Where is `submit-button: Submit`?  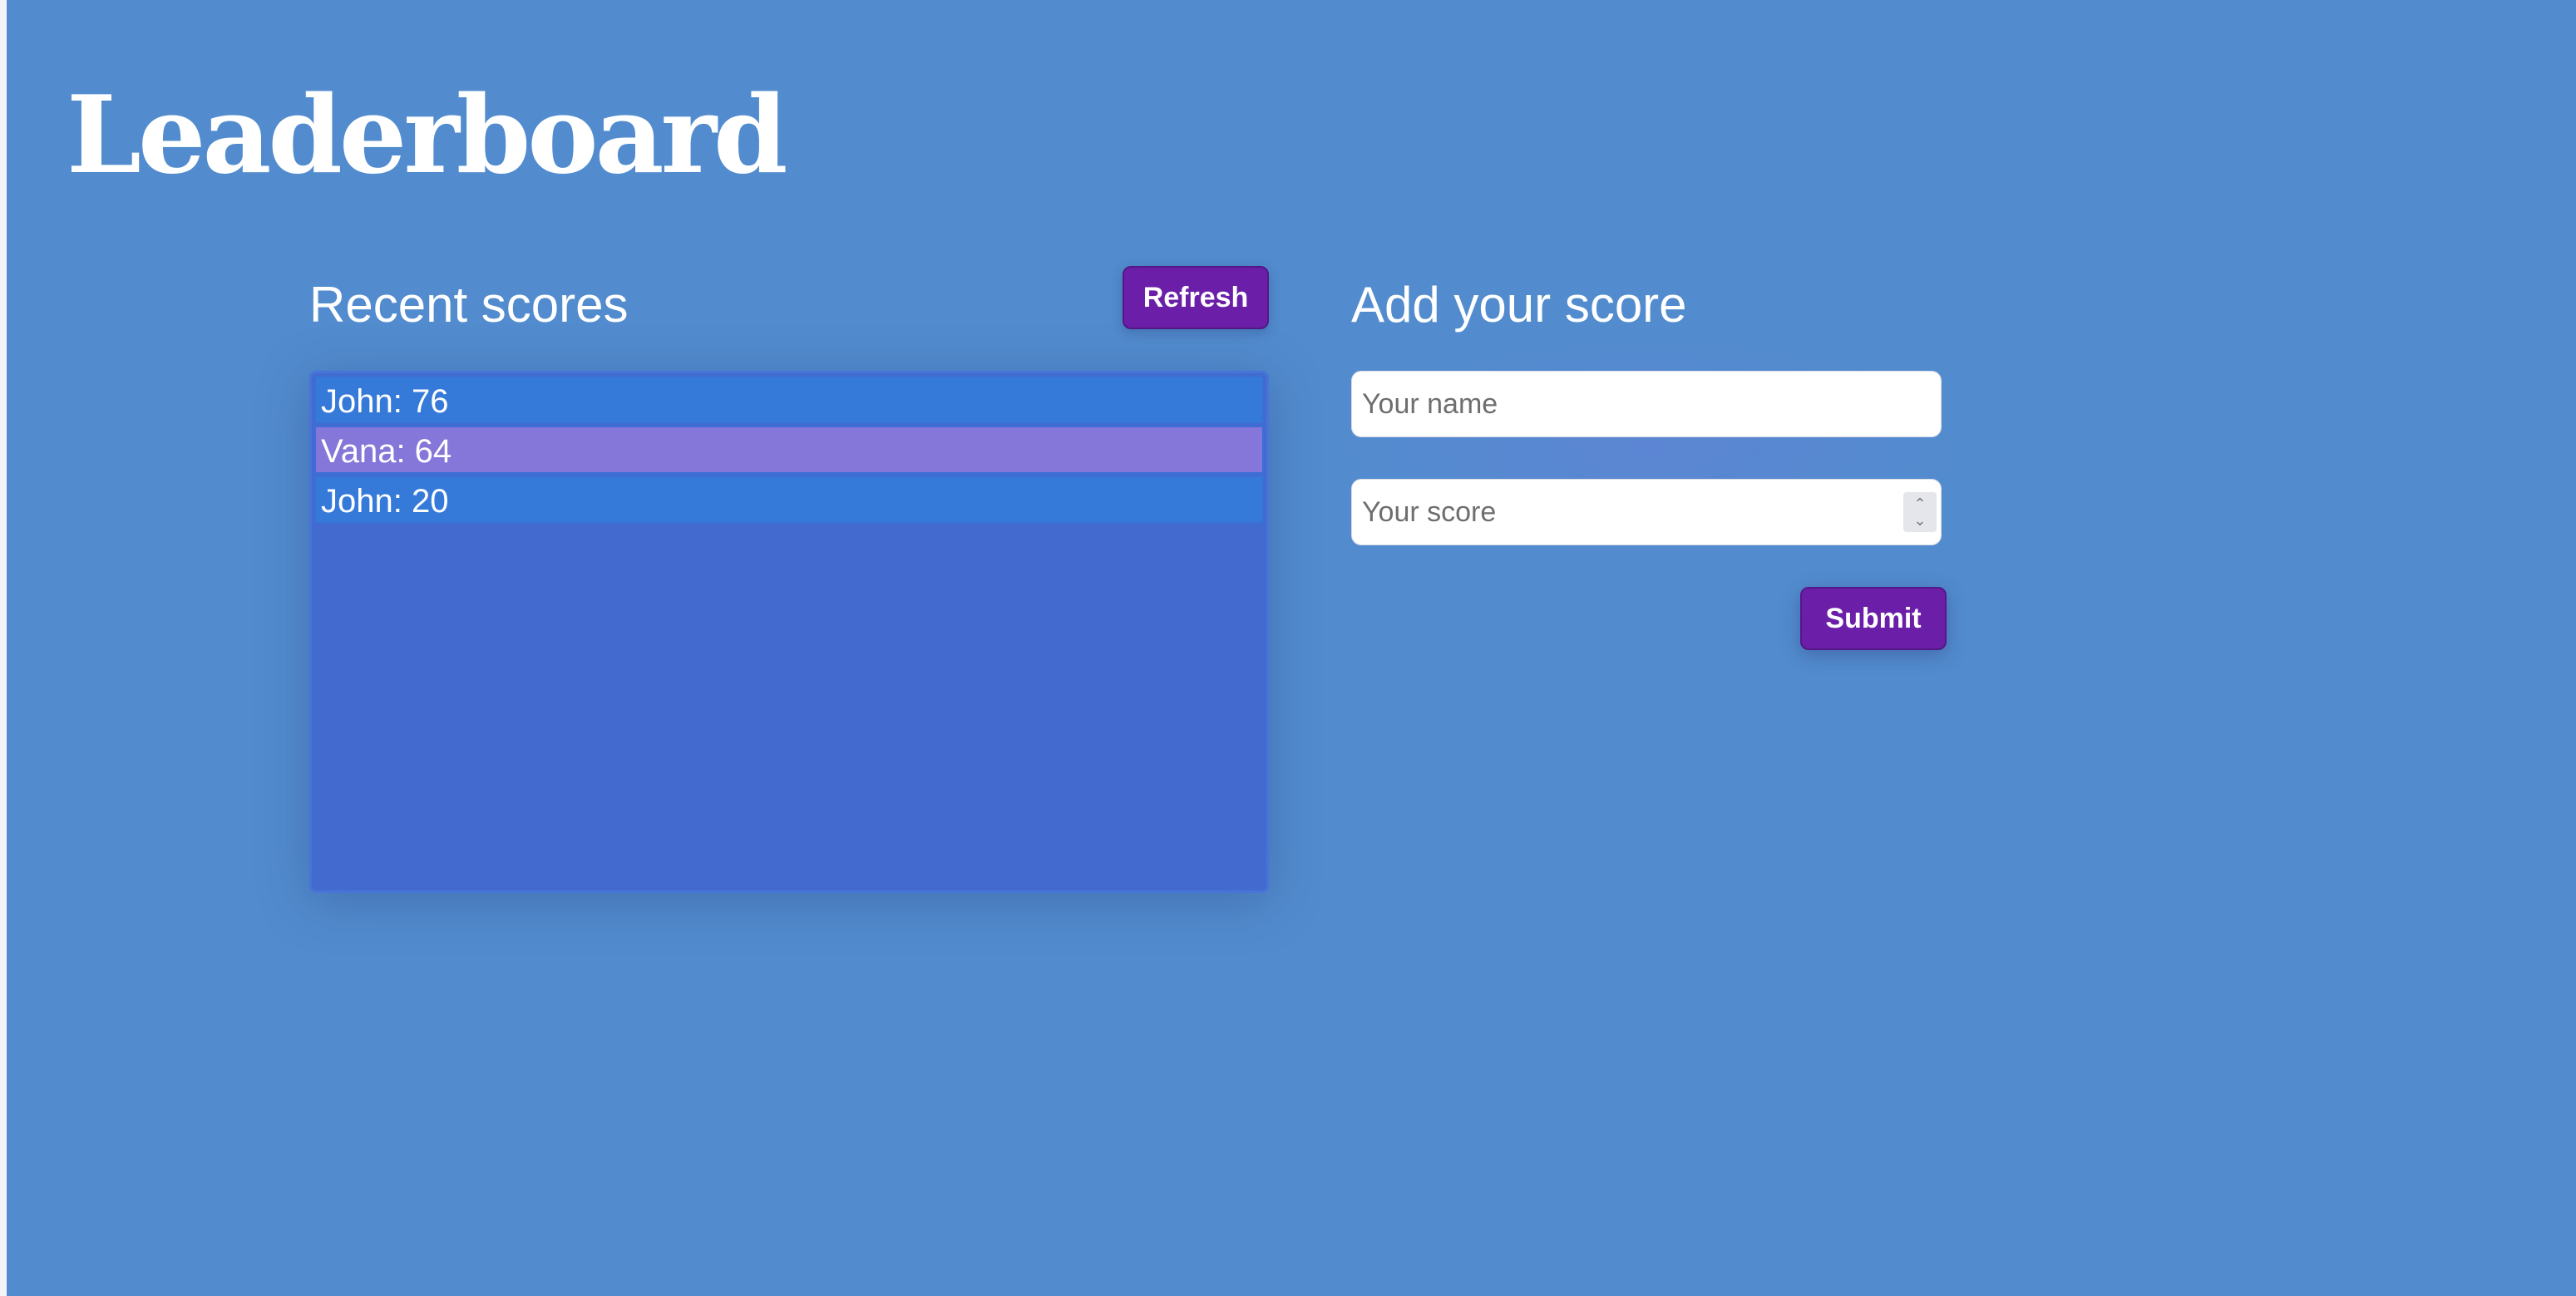 submit-button: Submit is located at coordinates (1874, 618).